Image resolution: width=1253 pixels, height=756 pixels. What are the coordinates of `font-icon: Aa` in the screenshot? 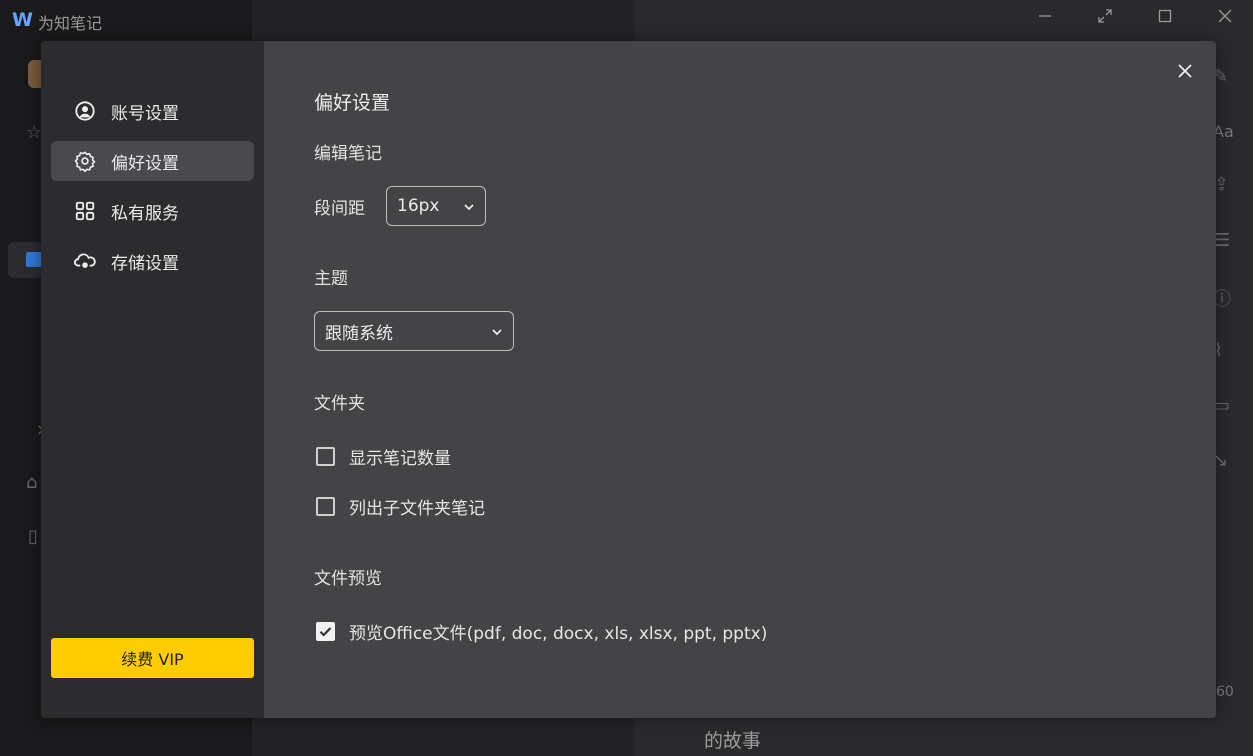 It's located at (1223, 131).